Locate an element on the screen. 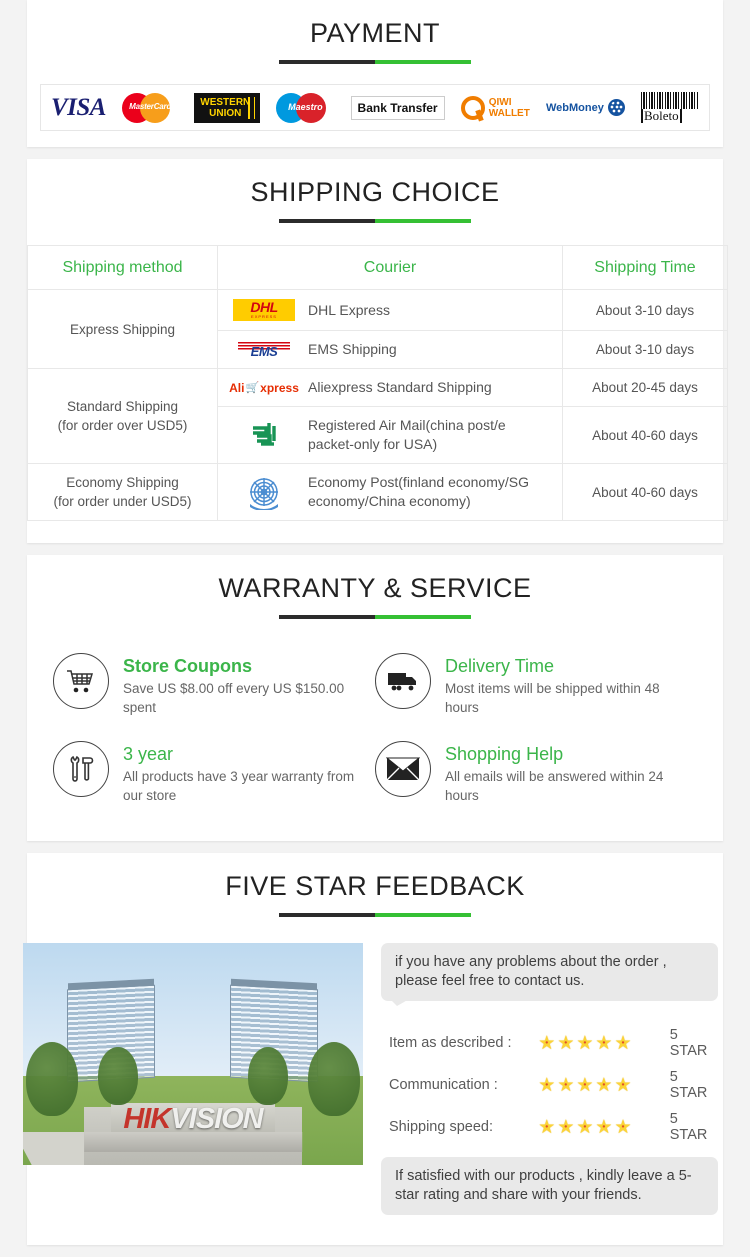 The height and width of the screenshot is (1257, 750). cell-method: Economy Shipping (for order under USD5) is located at coordinates (122, 492).